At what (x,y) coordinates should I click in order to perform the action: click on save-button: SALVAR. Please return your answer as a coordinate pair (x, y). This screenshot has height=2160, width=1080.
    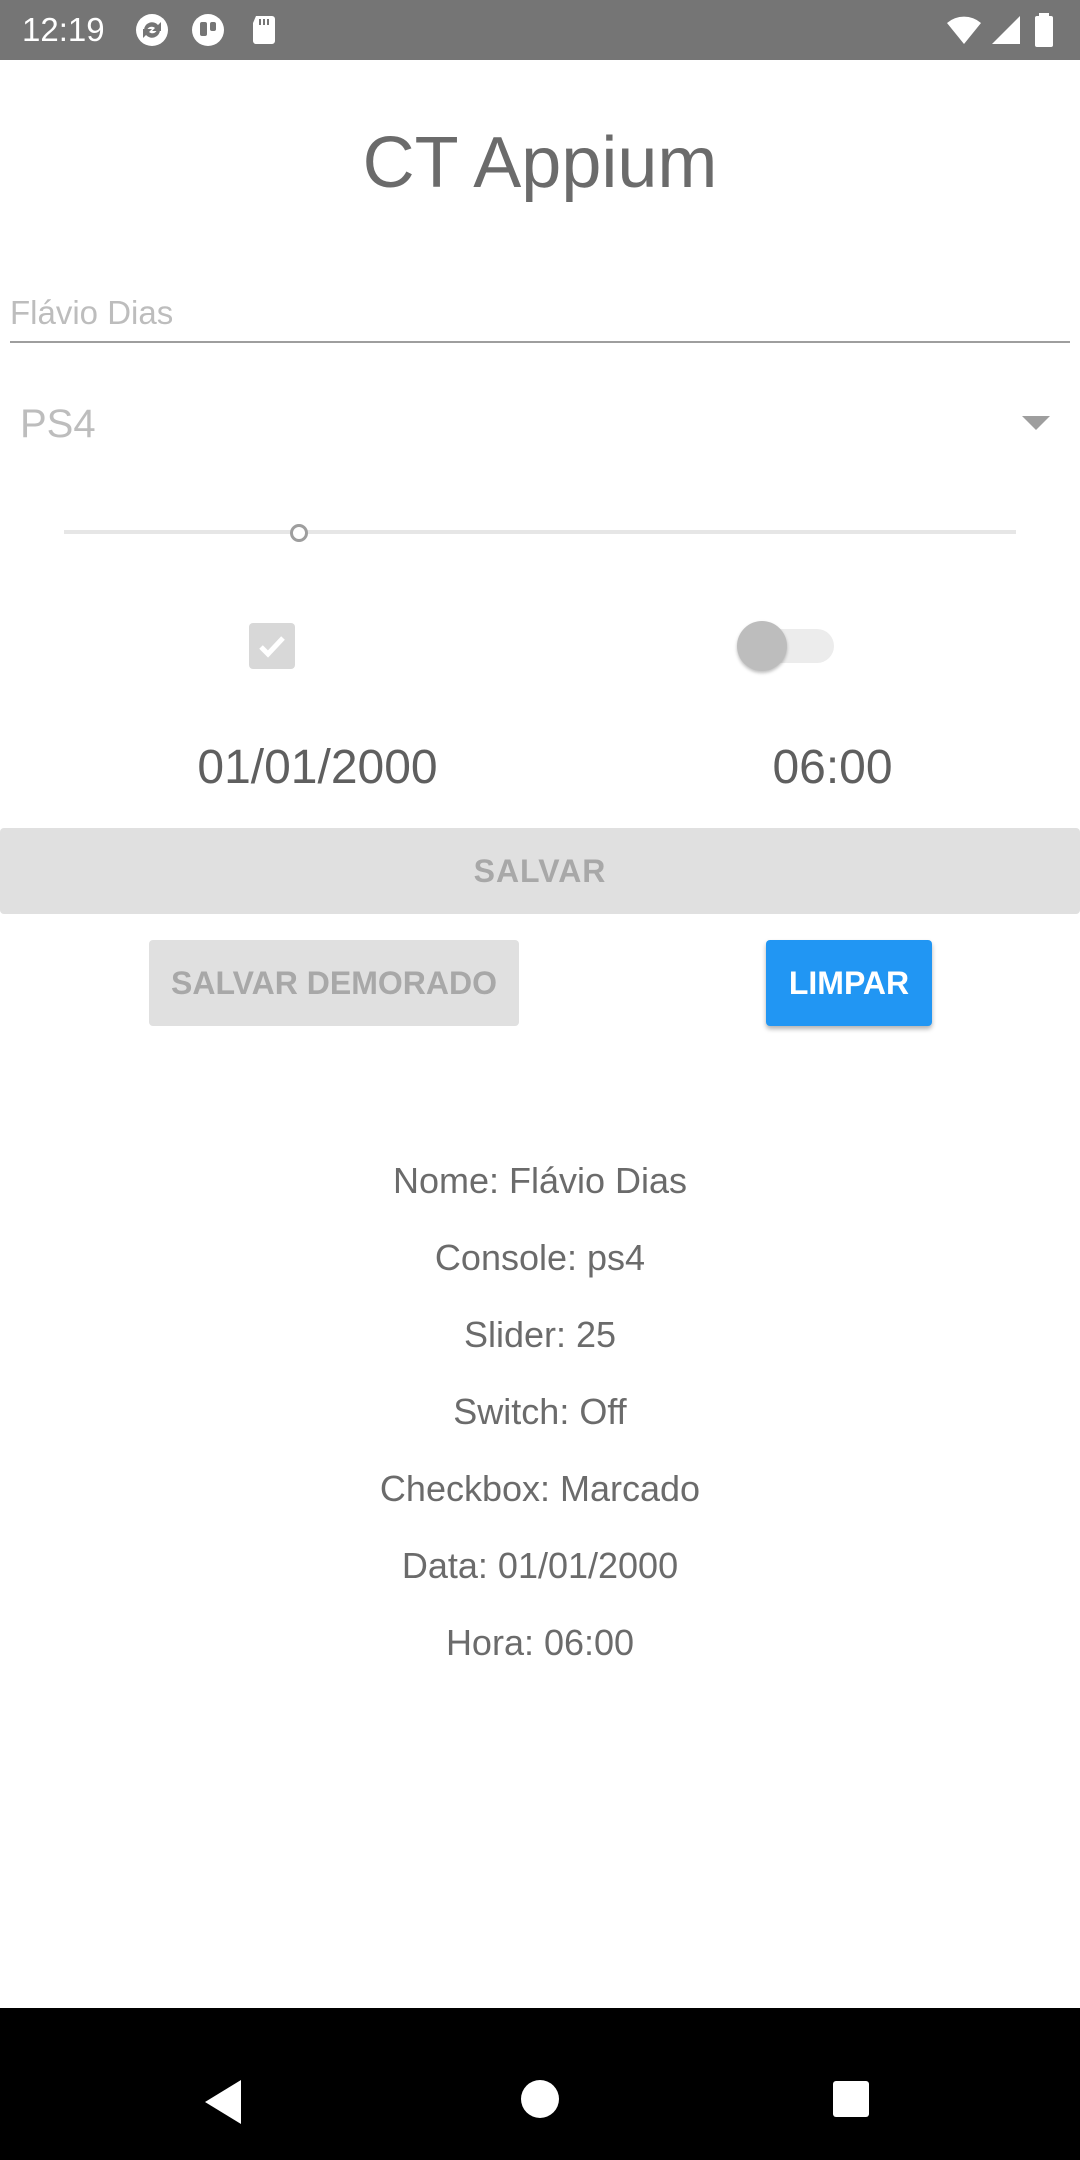
    Looking at the image, I should click on (540, 871).